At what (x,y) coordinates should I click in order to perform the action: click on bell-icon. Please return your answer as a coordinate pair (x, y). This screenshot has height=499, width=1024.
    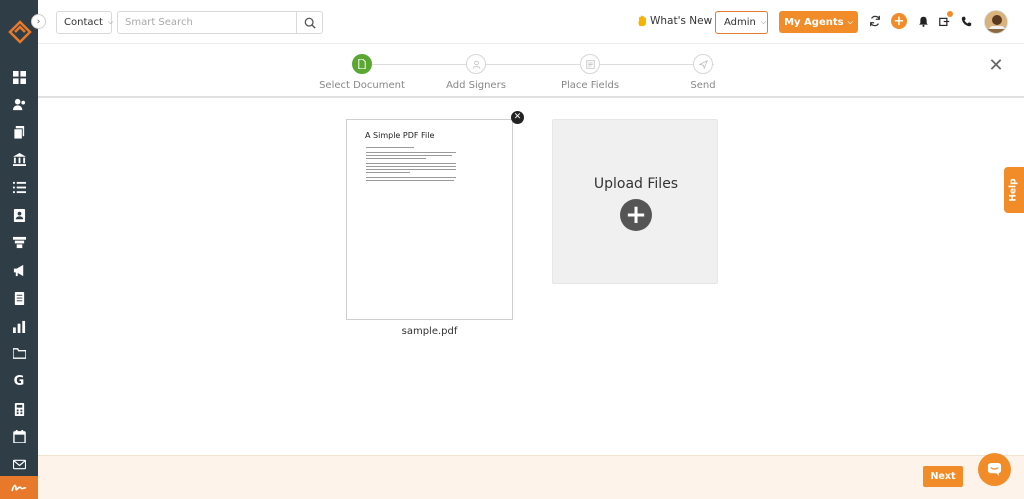
    Looking at the image, I should click on (923, 21).